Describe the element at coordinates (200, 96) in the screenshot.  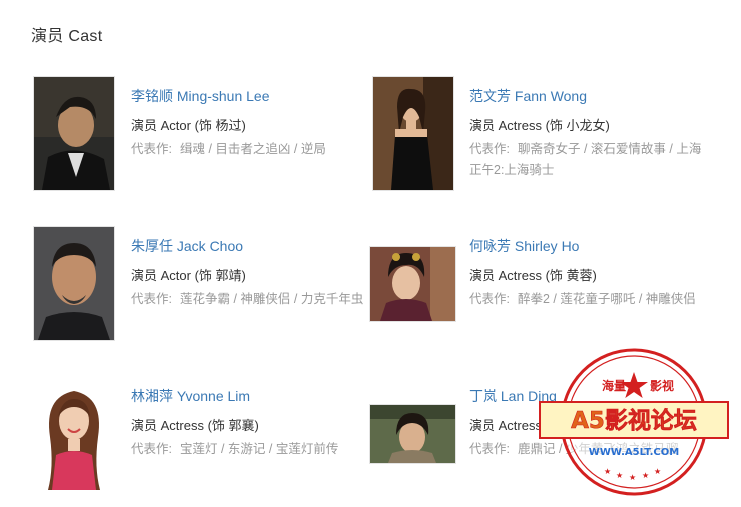
I see `actor-name-link: 李铭顺 Ming-shun Lee` at that location.